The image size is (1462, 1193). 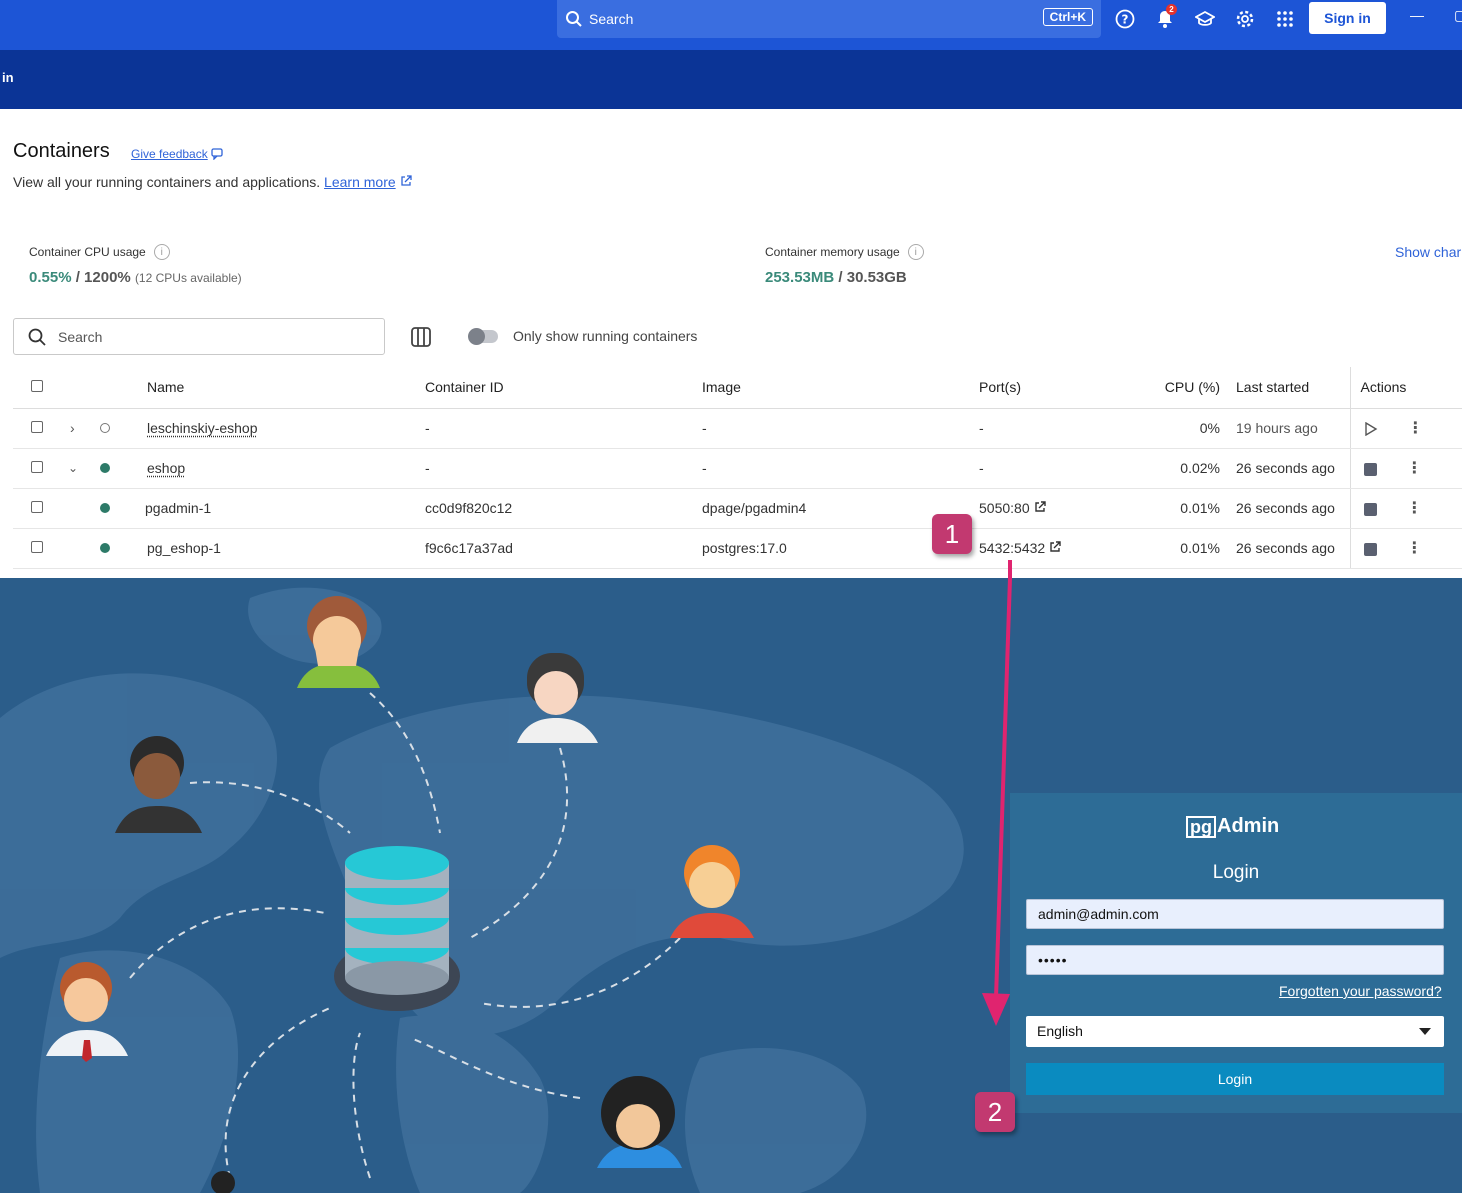 I want to click on email-field: admin@admin.com, so click(x=1235, y=914).